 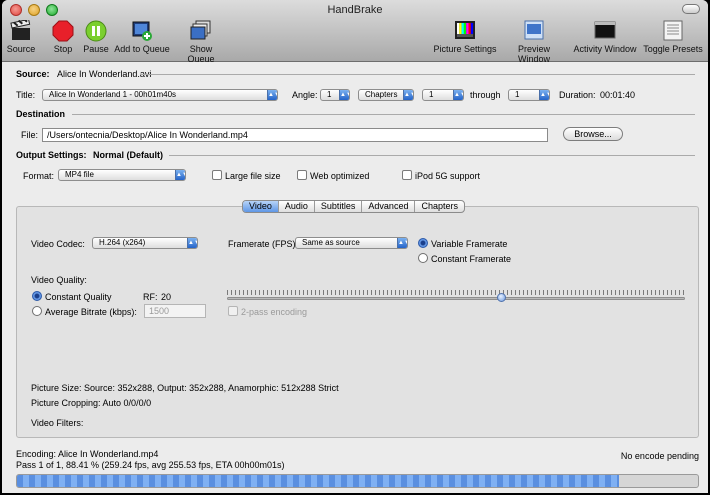 What do you see at coordinates (150, 297) in the screenshot?
I see `rf-label: RF:` at bounding box center [150, 297].